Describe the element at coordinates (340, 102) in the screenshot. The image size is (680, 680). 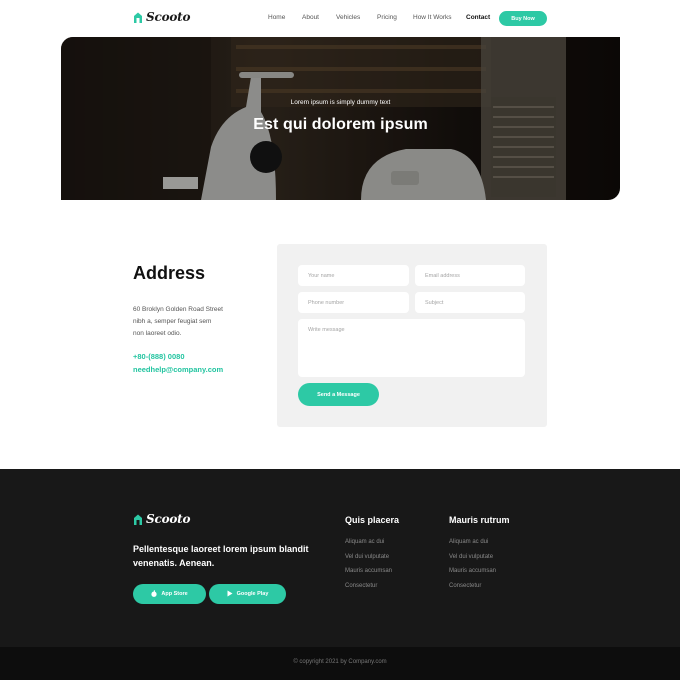
I see `hero-subtitle: Lorem ipsum is simply dummy text` at that location.